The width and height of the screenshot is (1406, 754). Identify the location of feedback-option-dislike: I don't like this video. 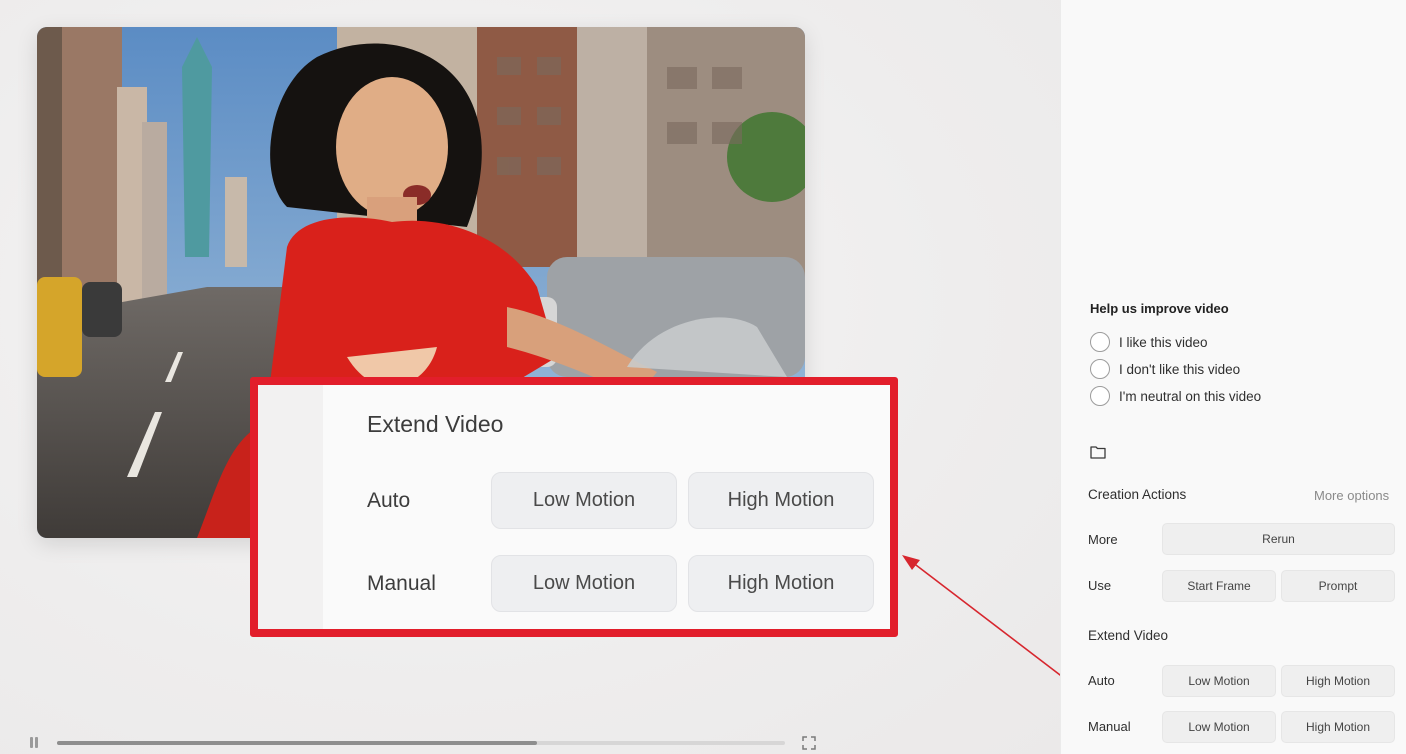
(1165, 369).